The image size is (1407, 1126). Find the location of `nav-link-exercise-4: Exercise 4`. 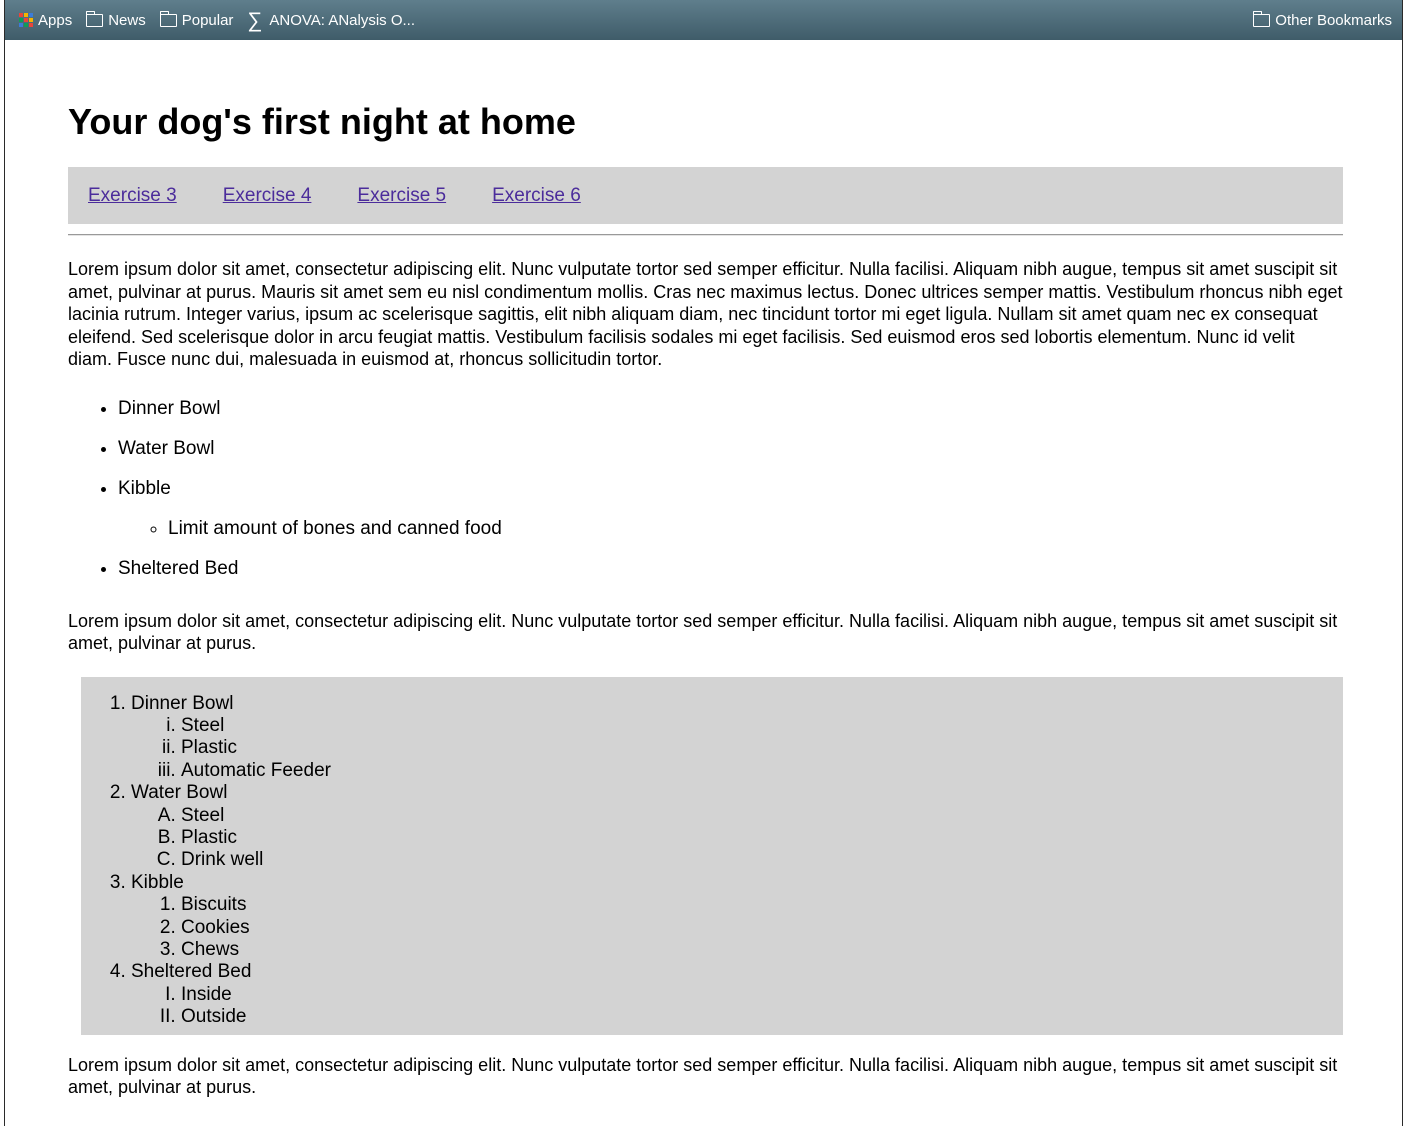

nav-link-exercise-4: Exercise 4 is located at coordinates (267, 196).